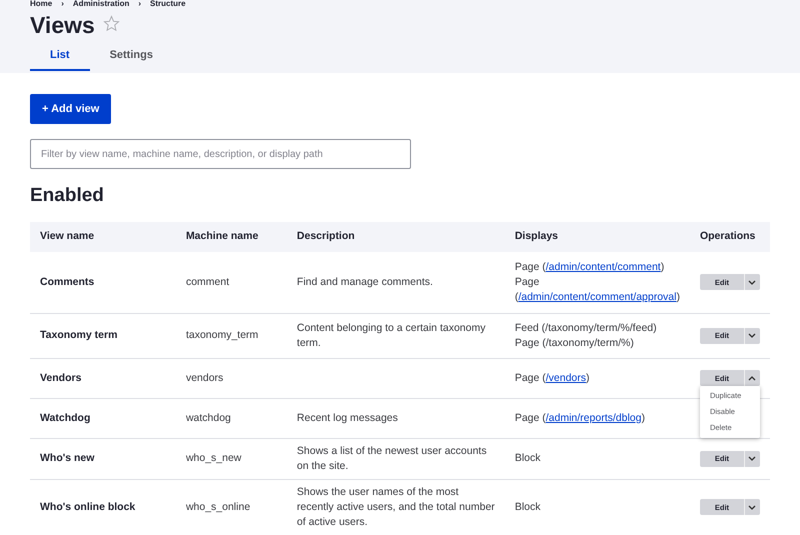  I want to click on machine-name: vendors, so click(205, 378).